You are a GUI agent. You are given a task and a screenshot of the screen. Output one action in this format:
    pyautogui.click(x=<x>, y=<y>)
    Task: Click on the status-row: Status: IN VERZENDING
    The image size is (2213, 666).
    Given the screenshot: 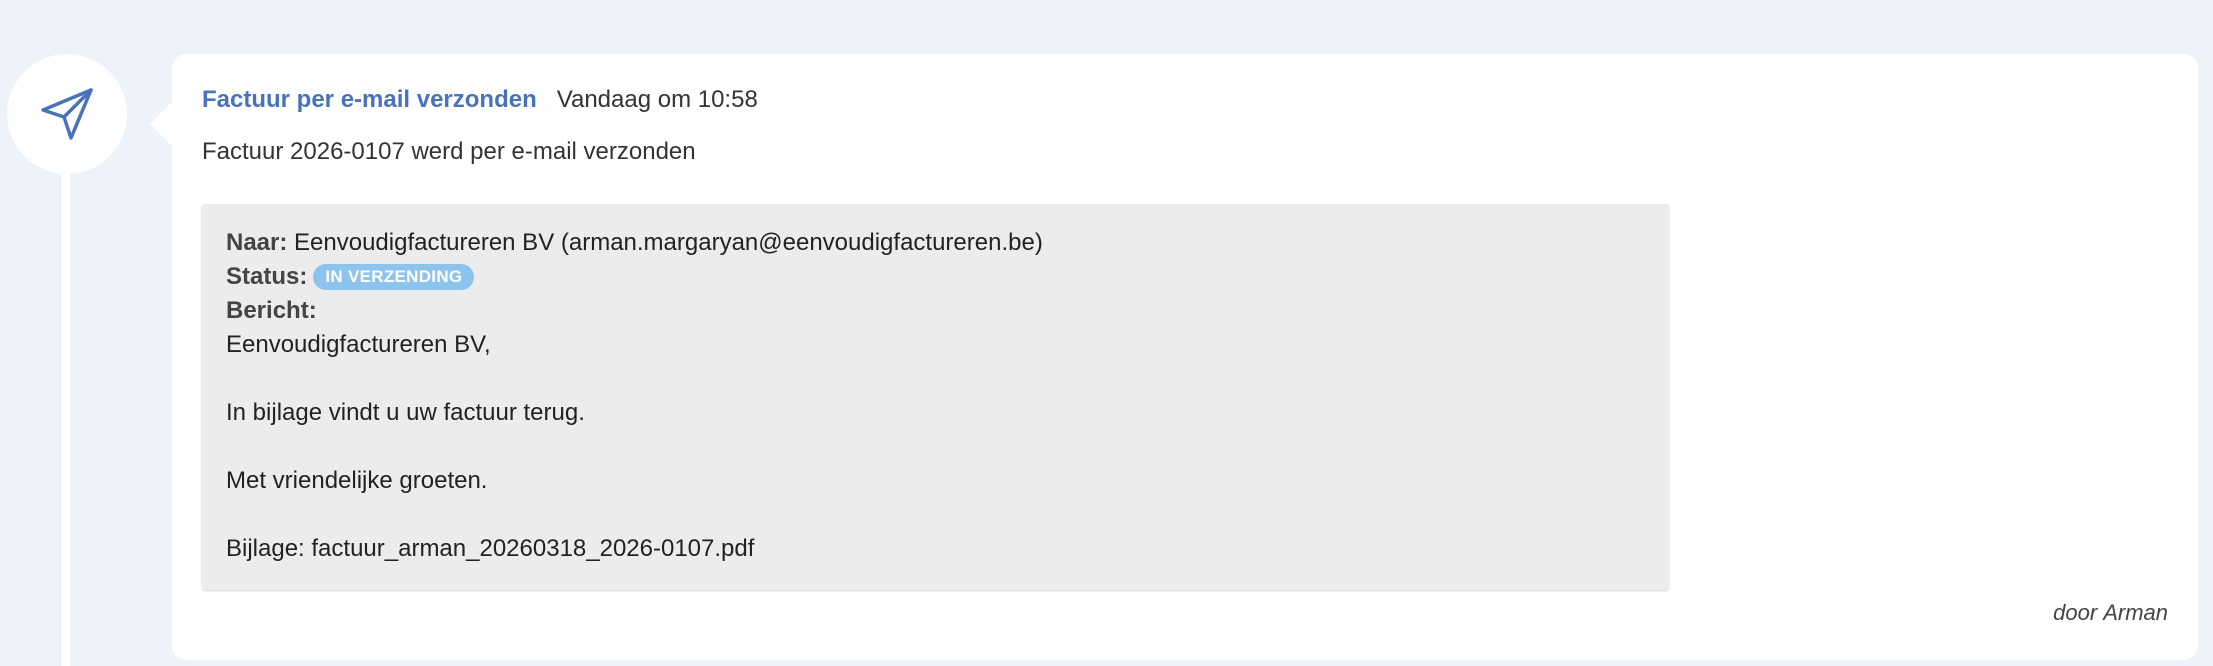 What is the action you would take?
    pyautogui.click(x=935, y=277)
    